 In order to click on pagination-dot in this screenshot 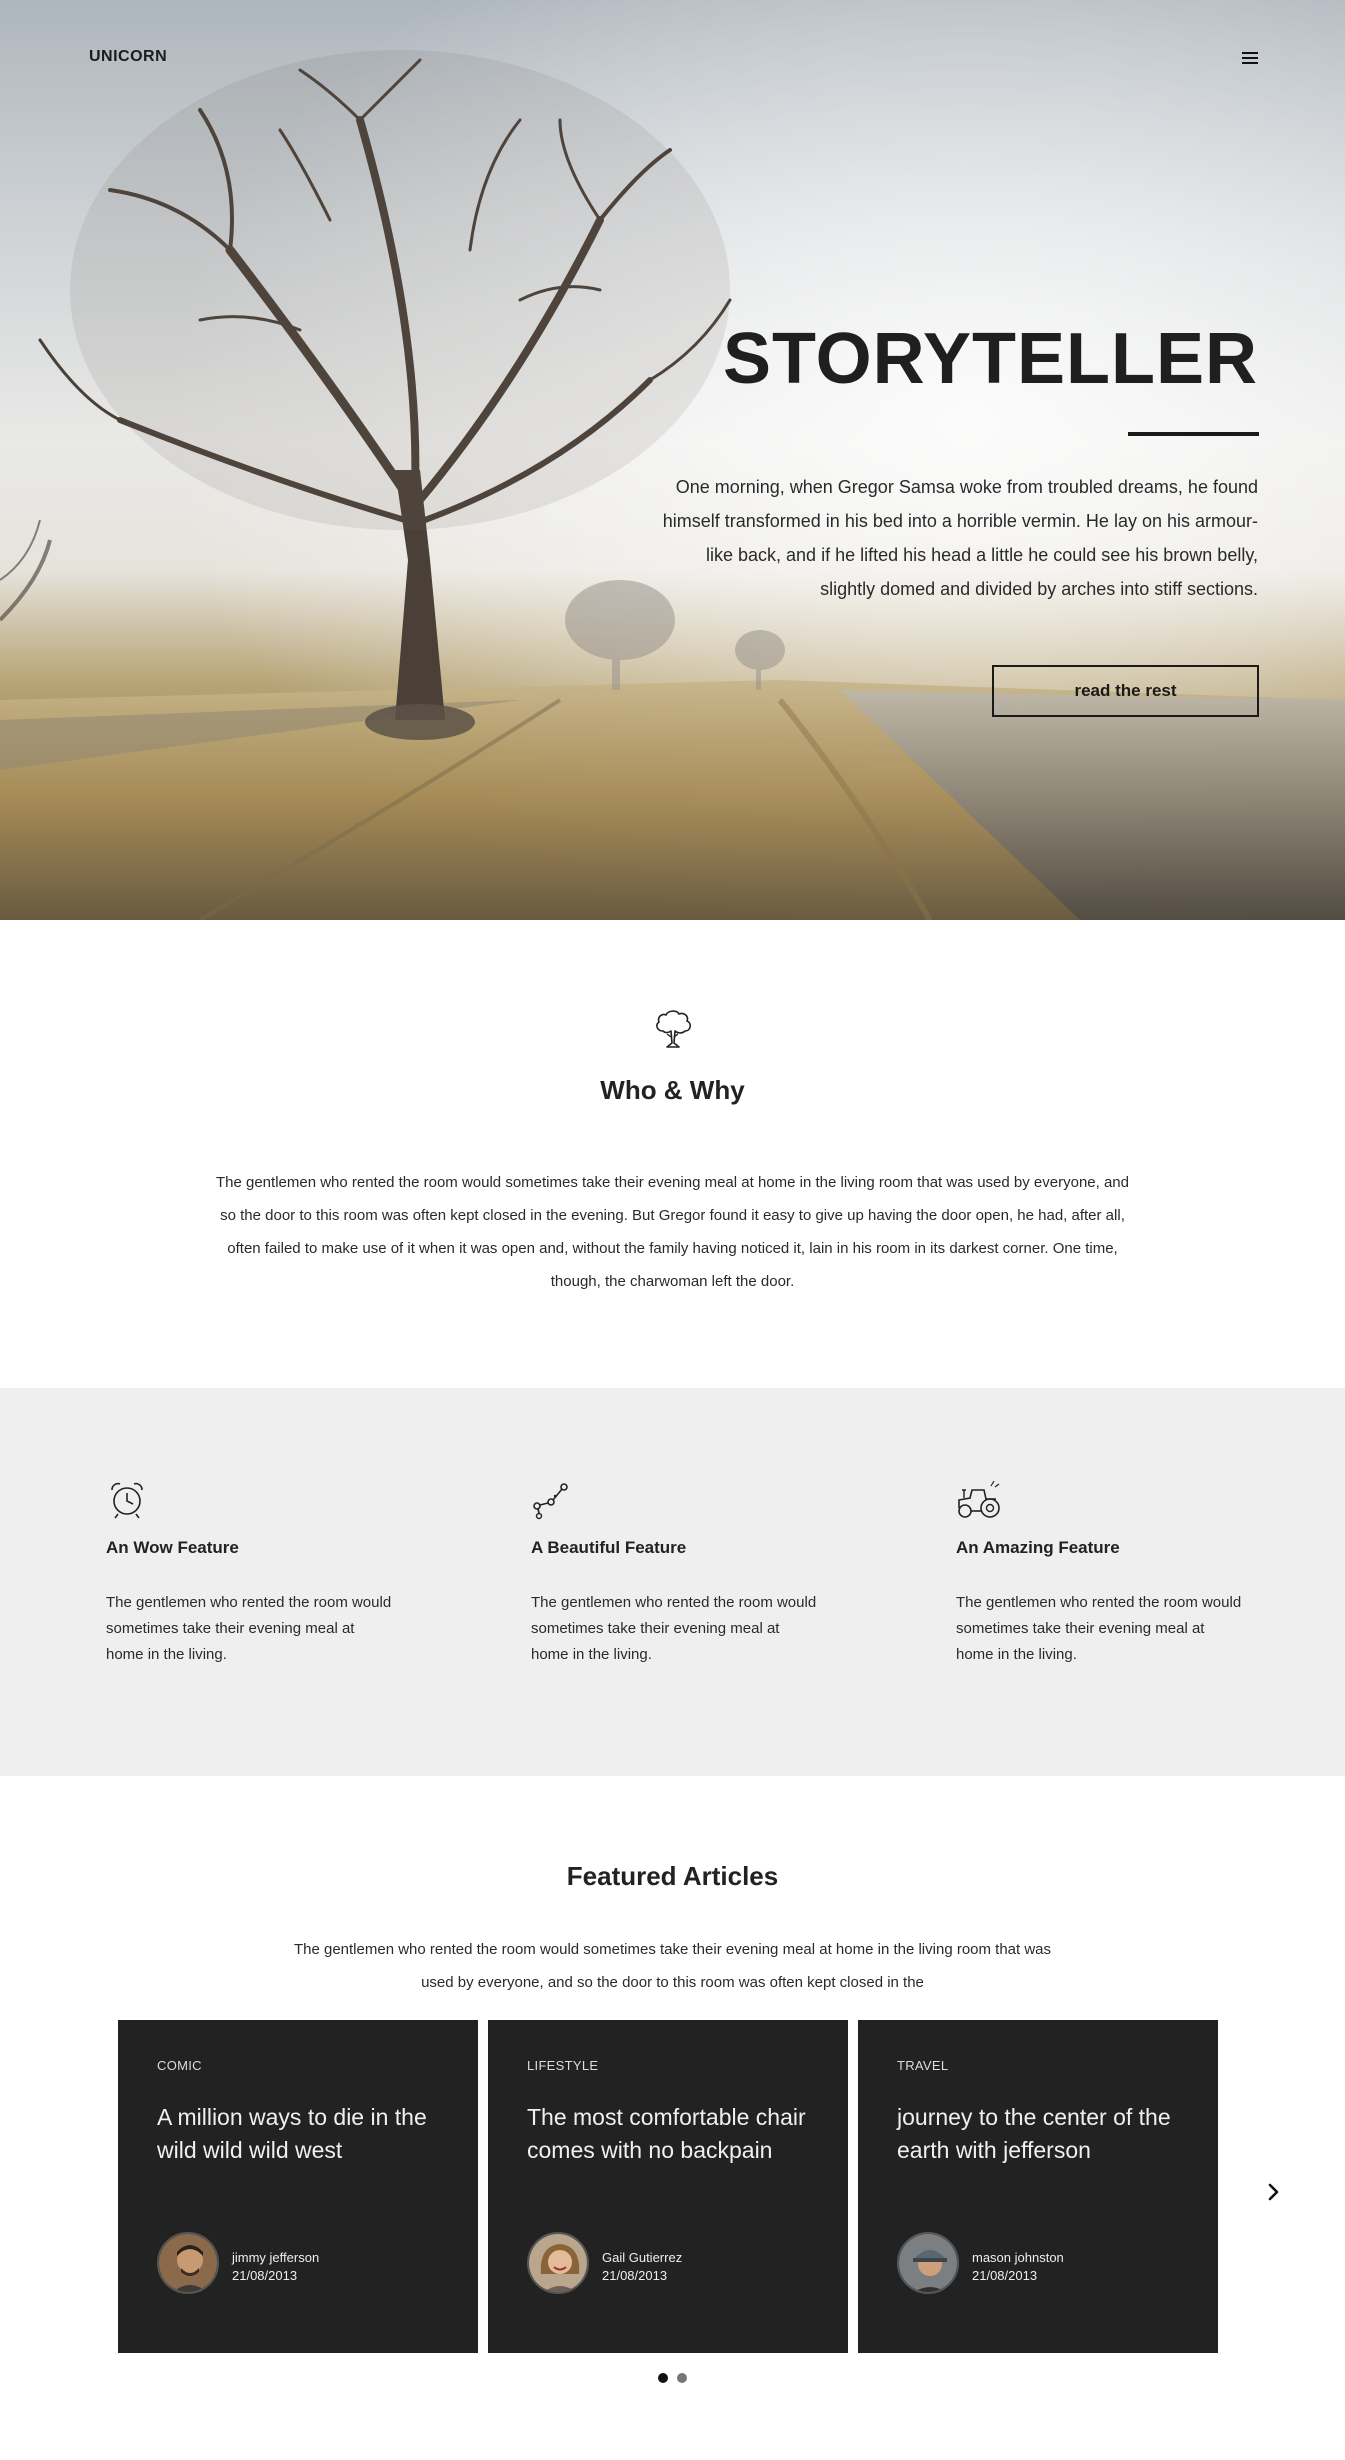, I will do `click(682, 2378)`.